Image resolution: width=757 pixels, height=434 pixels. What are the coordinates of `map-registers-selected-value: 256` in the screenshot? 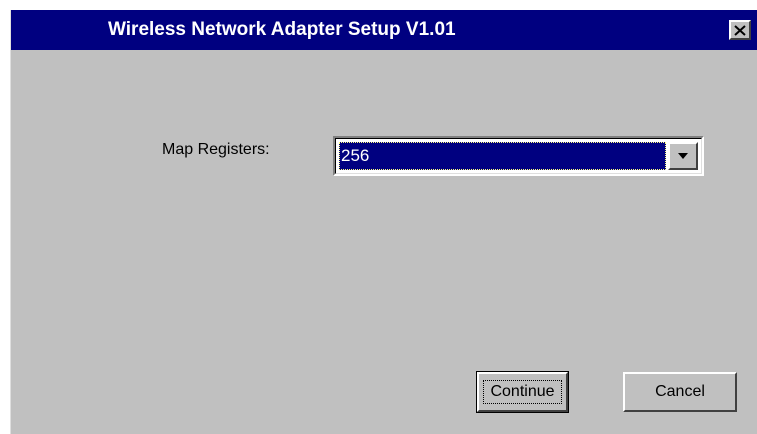 It's located at (502, 156).